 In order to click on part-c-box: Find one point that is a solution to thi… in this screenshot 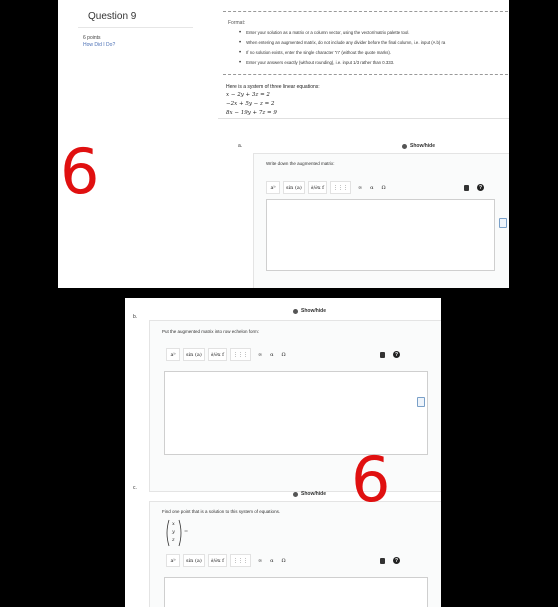, I will do `click(295, 554)`.